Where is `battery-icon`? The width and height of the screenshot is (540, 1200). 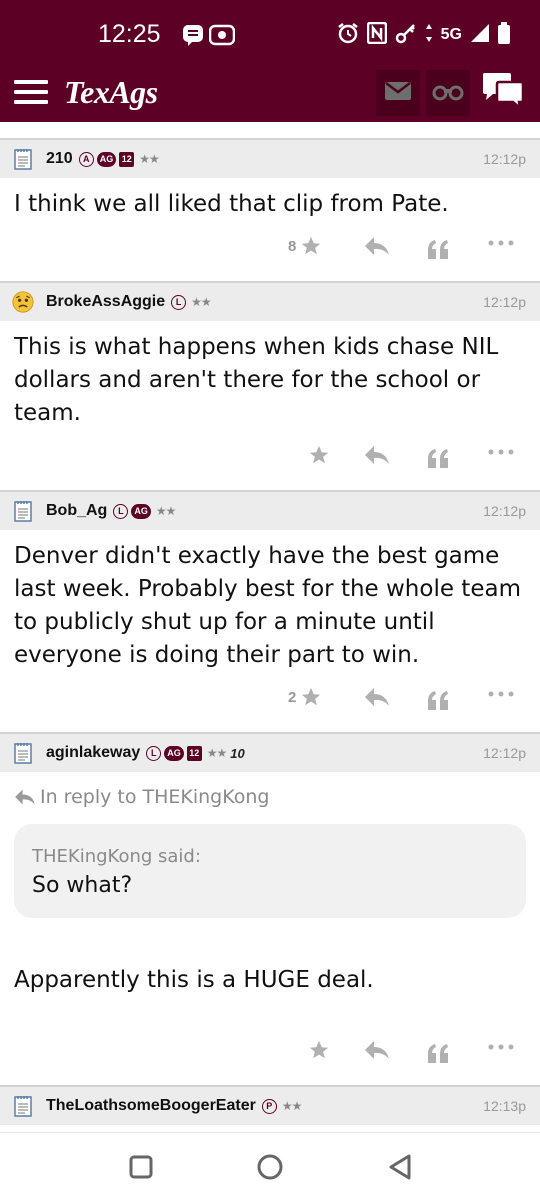
battery-icon is located at coordinates (504, 35).